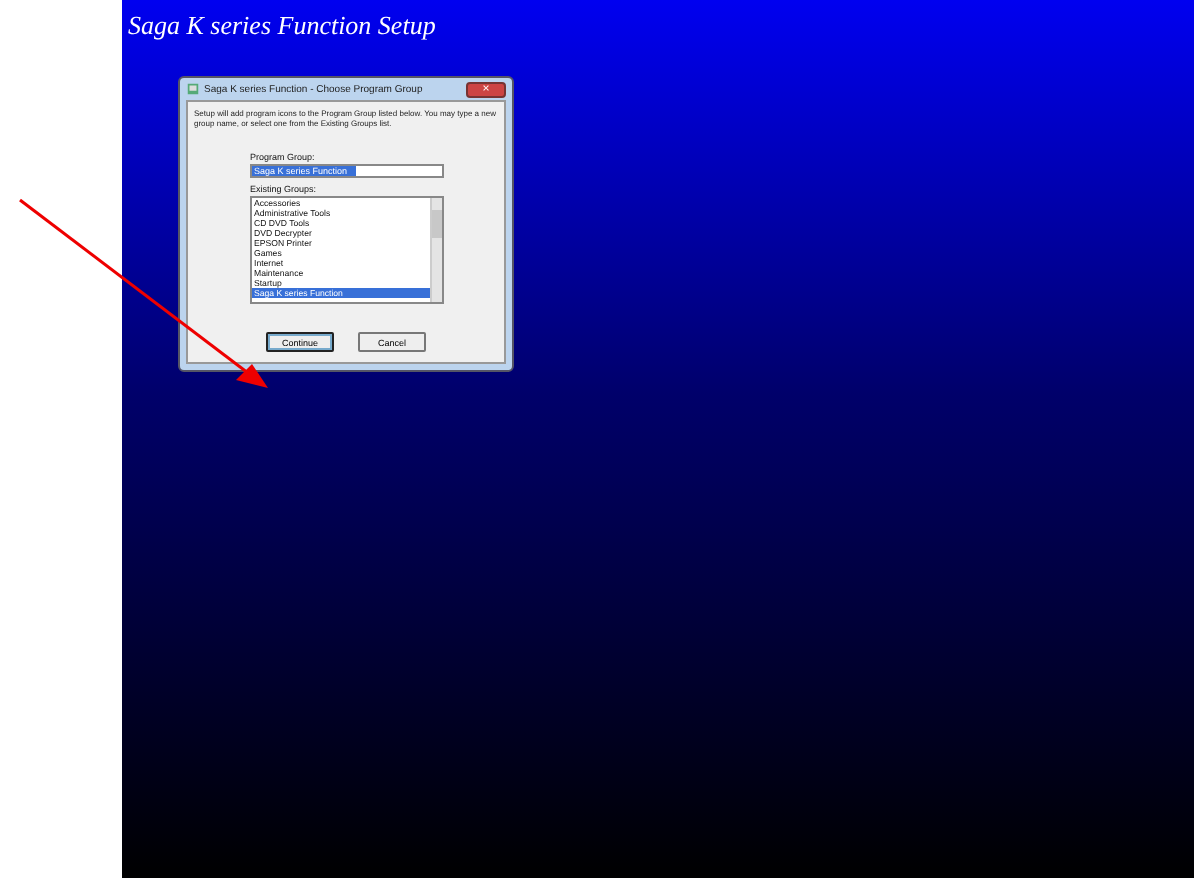  Describe the element at coordinates (282, 25) in the screenshot. I see `window-title: Saga K series Function Setup` at that location.